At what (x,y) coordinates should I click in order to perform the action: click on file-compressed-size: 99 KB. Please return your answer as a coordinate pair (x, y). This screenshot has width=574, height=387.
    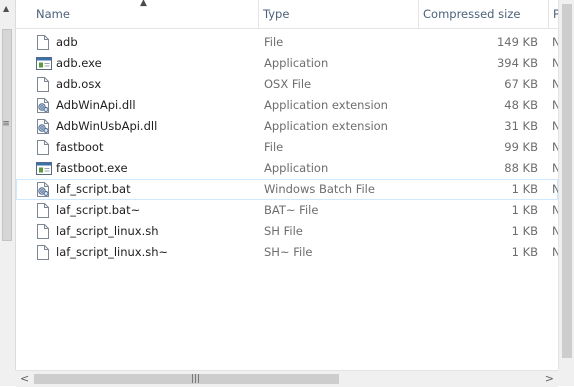
    Looking at the image, I should click on (521, 147).